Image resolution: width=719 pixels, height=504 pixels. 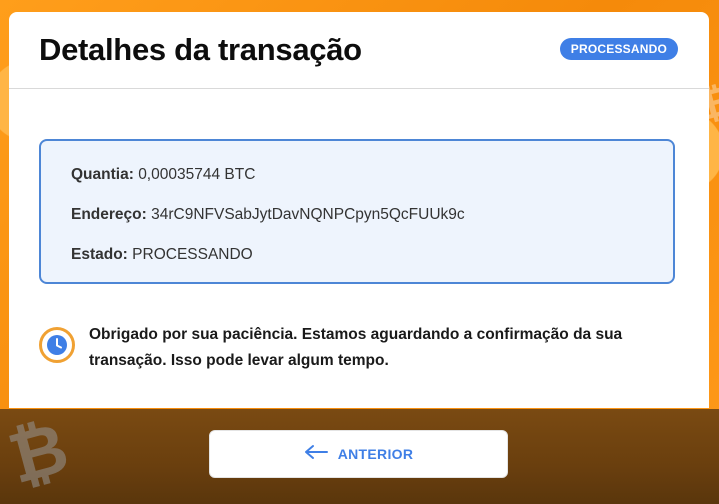 I want to click on status-badge: PROCESSANDO, so click(x=618, y=49).